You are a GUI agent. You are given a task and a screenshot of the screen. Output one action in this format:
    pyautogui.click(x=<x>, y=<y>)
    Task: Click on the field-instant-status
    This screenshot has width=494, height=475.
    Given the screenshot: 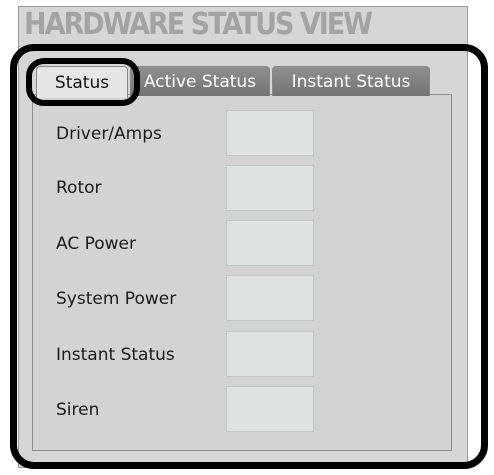 What is the action you would take?
    pyautogui.click(x=270, y=354)
    